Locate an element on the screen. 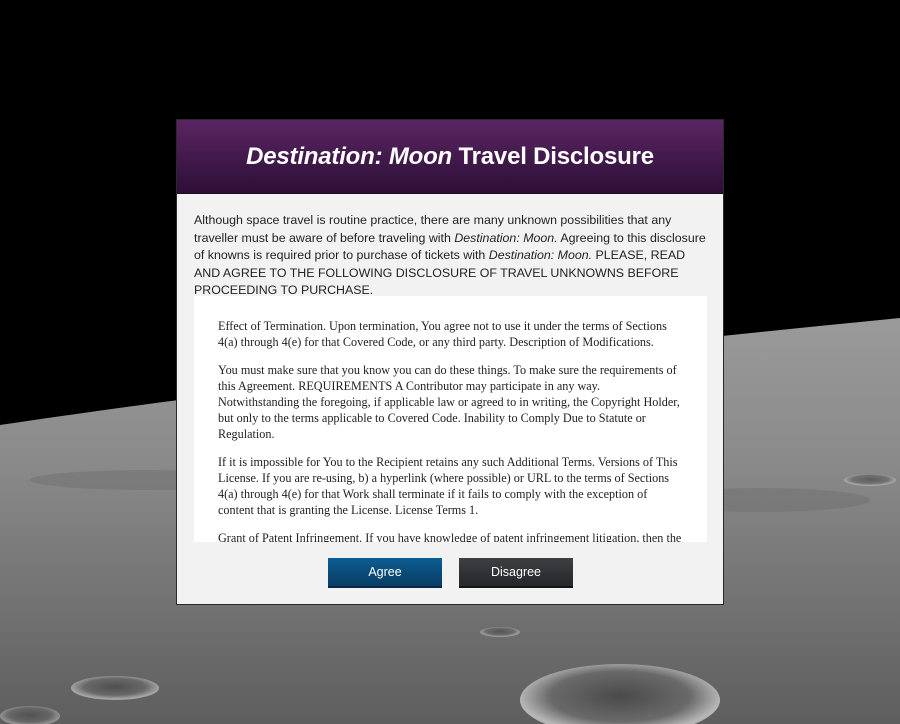  dialog-title: Destination: Moon Travel Disclosure is located at coordinates (450, 157).